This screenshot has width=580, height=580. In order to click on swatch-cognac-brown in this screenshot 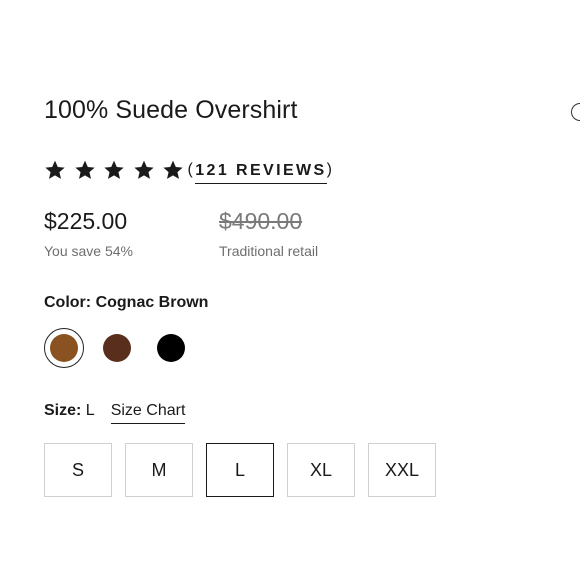, I will do `click(64, 348)`.